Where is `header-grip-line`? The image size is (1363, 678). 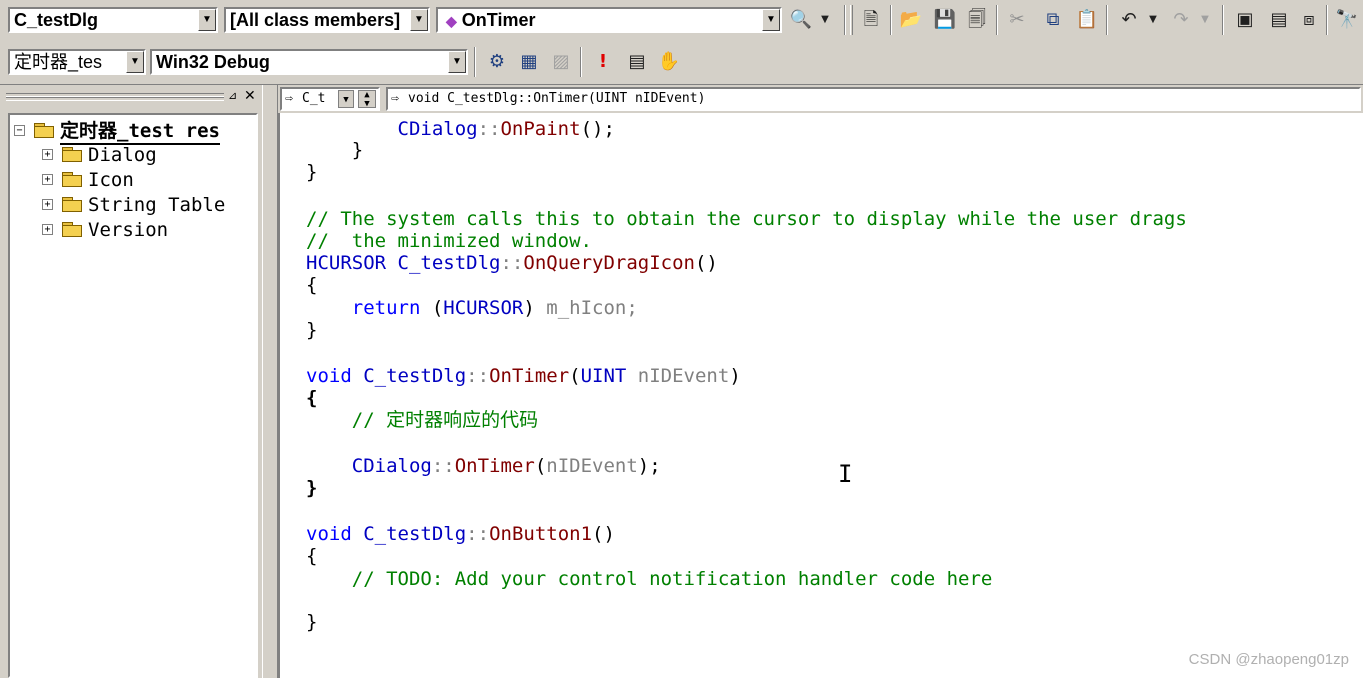
header-grip-line is located at coordinates (115, 99).